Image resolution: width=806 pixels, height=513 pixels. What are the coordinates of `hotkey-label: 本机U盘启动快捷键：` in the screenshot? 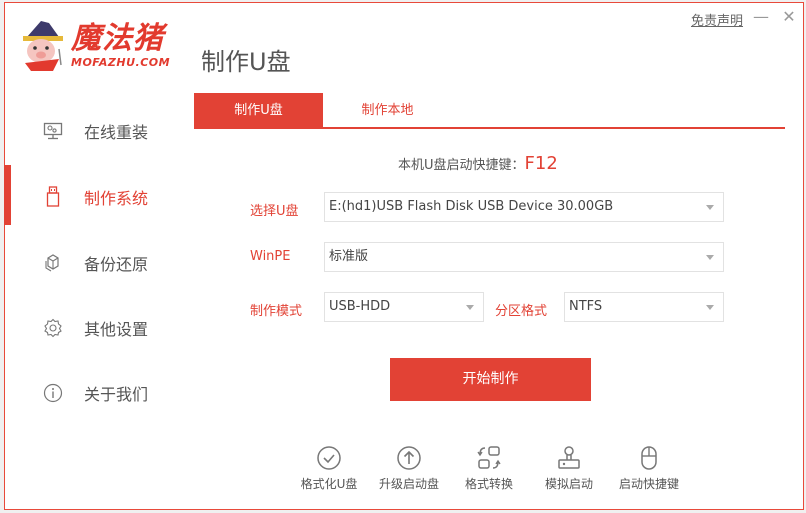 It's located at (461, 165).